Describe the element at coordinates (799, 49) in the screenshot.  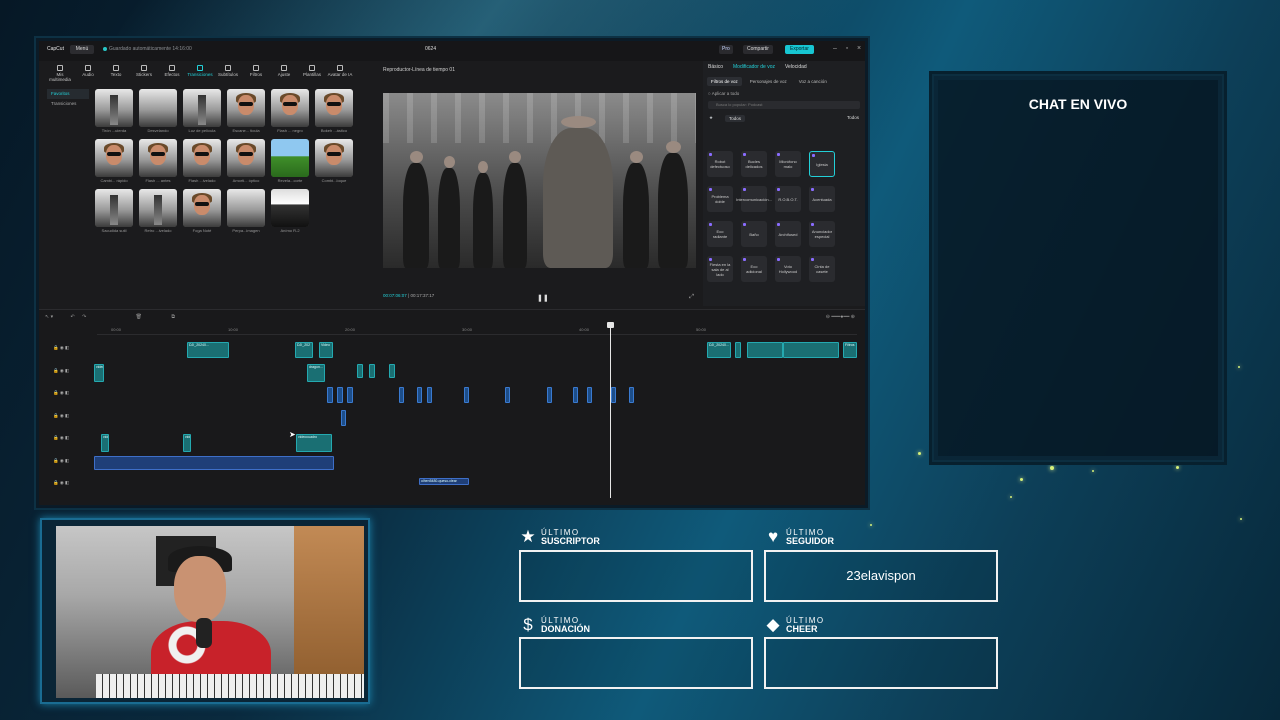
I see `export-button: Exportar` at that location.